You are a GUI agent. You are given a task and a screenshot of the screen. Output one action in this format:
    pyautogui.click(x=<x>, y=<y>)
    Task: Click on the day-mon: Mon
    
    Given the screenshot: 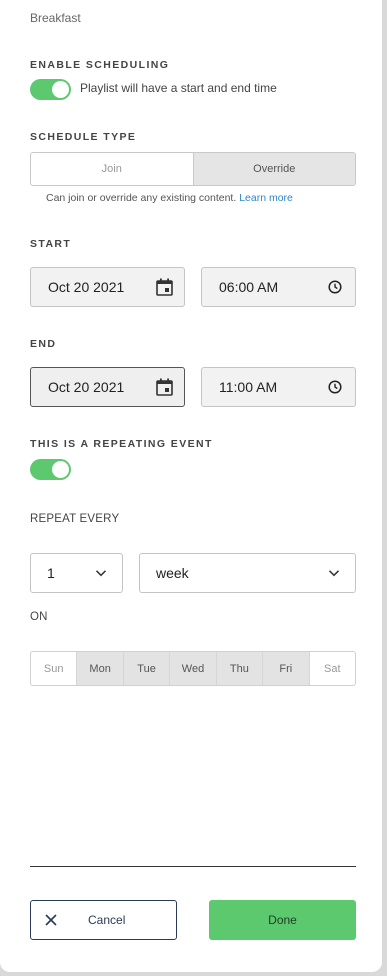 What is the action you would take?
    pyautogui.click(x=99, y=668)
    